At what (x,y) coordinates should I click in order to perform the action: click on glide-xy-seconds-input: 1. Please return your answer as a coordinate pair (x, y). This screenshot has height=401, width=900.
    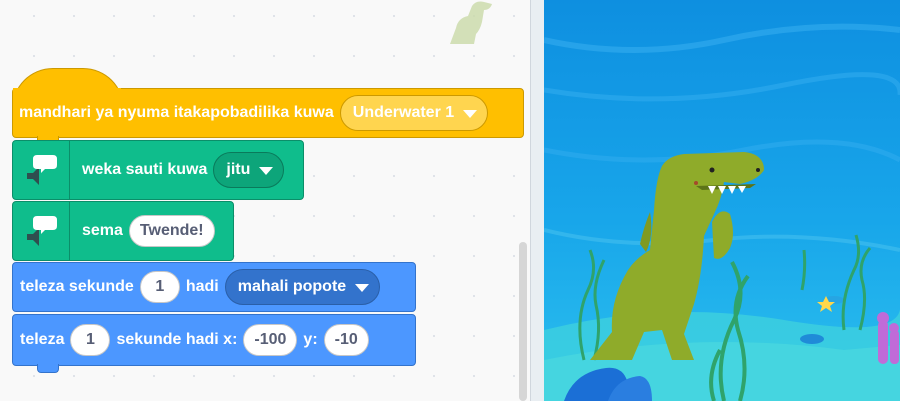
    Looking at the image, I should click on (90, 340).